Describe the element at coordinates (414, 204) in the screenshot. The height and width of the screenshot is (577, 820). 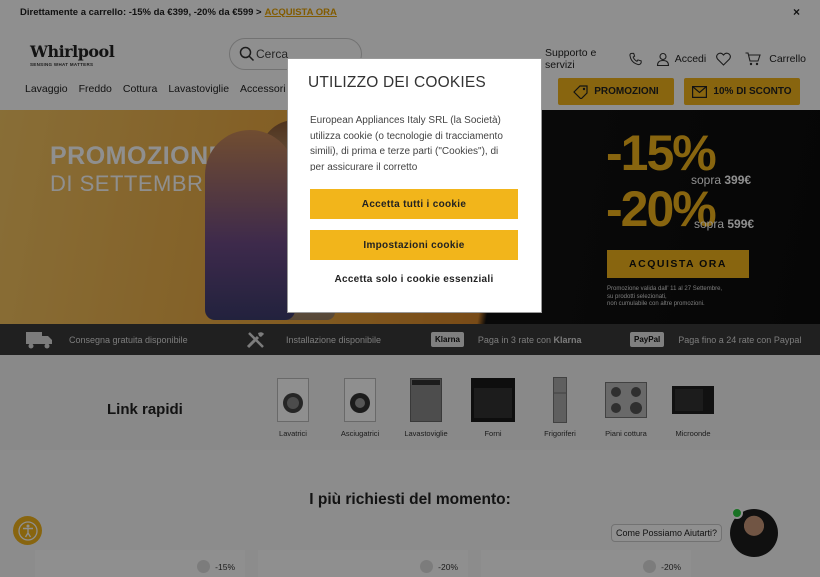
I see `accept-all-cookies-button: Accetta tutti i cookie` at that location.